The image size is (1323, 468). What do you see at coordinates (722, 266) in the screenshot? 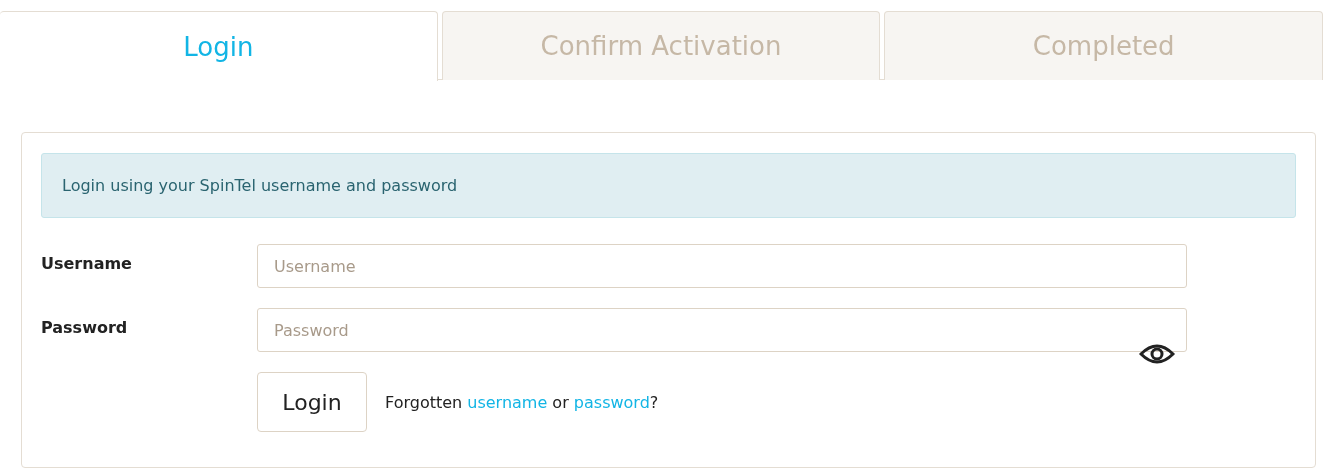
I see `username-field: Username` at bounding box center [722, 266].